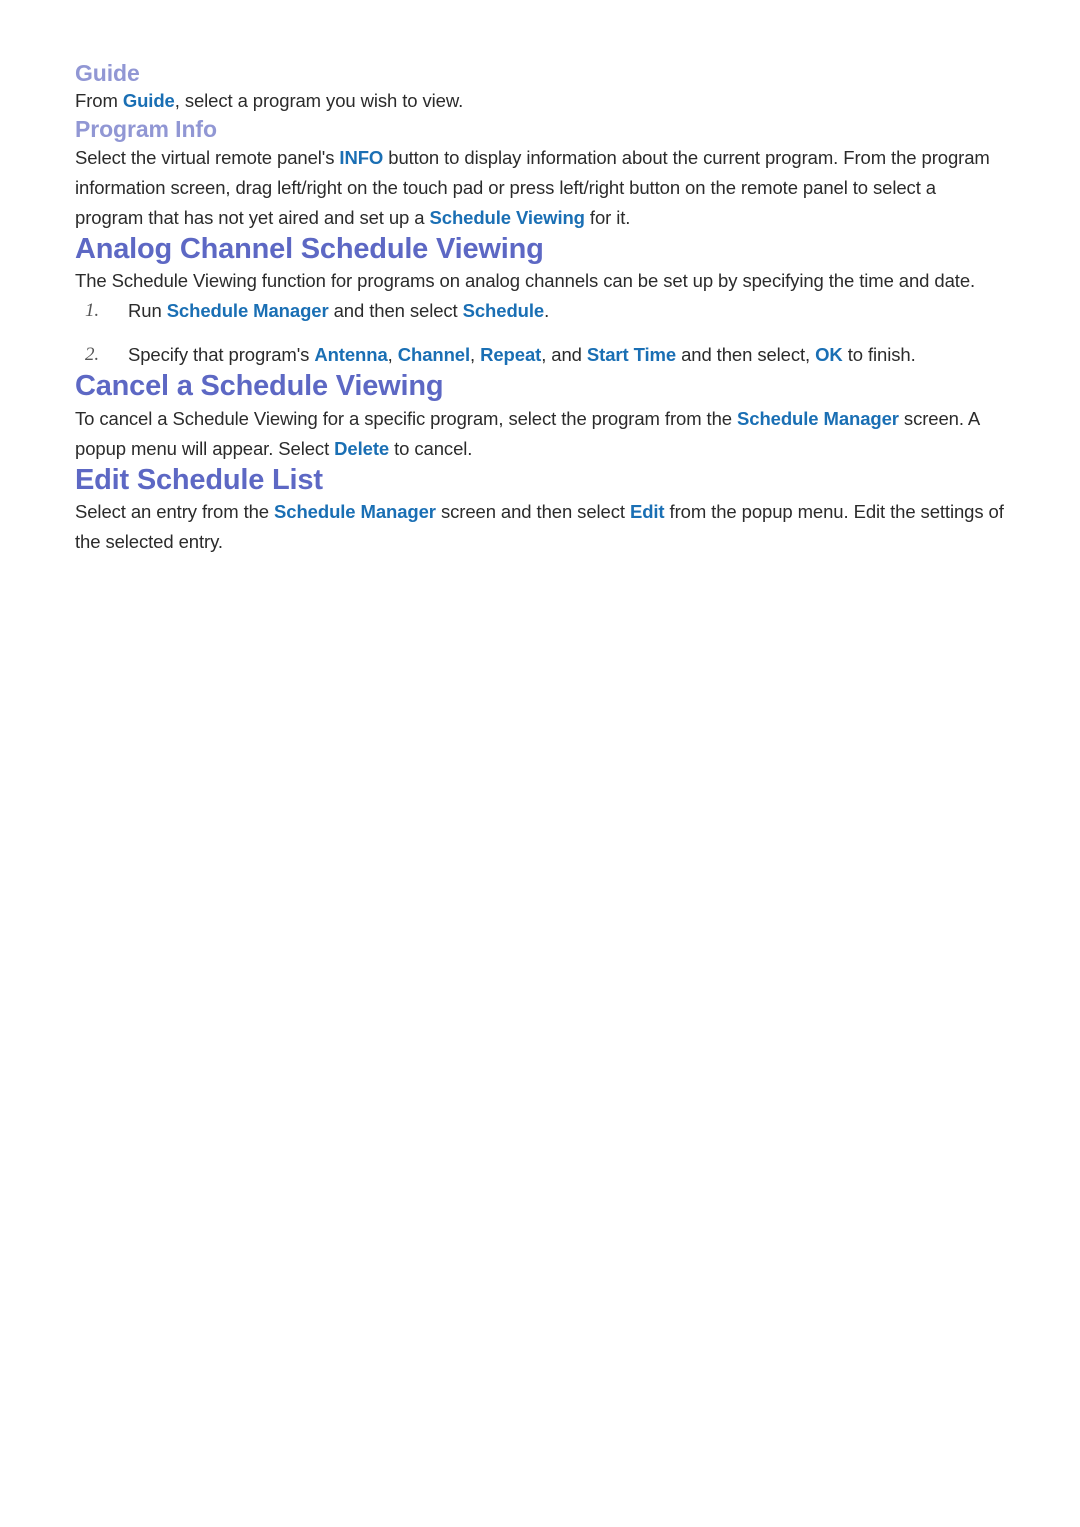 The height and width of the screenshot is (1527, 1080). Describe the element at coordinates (532, 511) in the screenshot. I see `paragraph-edit-text-2: screen and then select` at that location.